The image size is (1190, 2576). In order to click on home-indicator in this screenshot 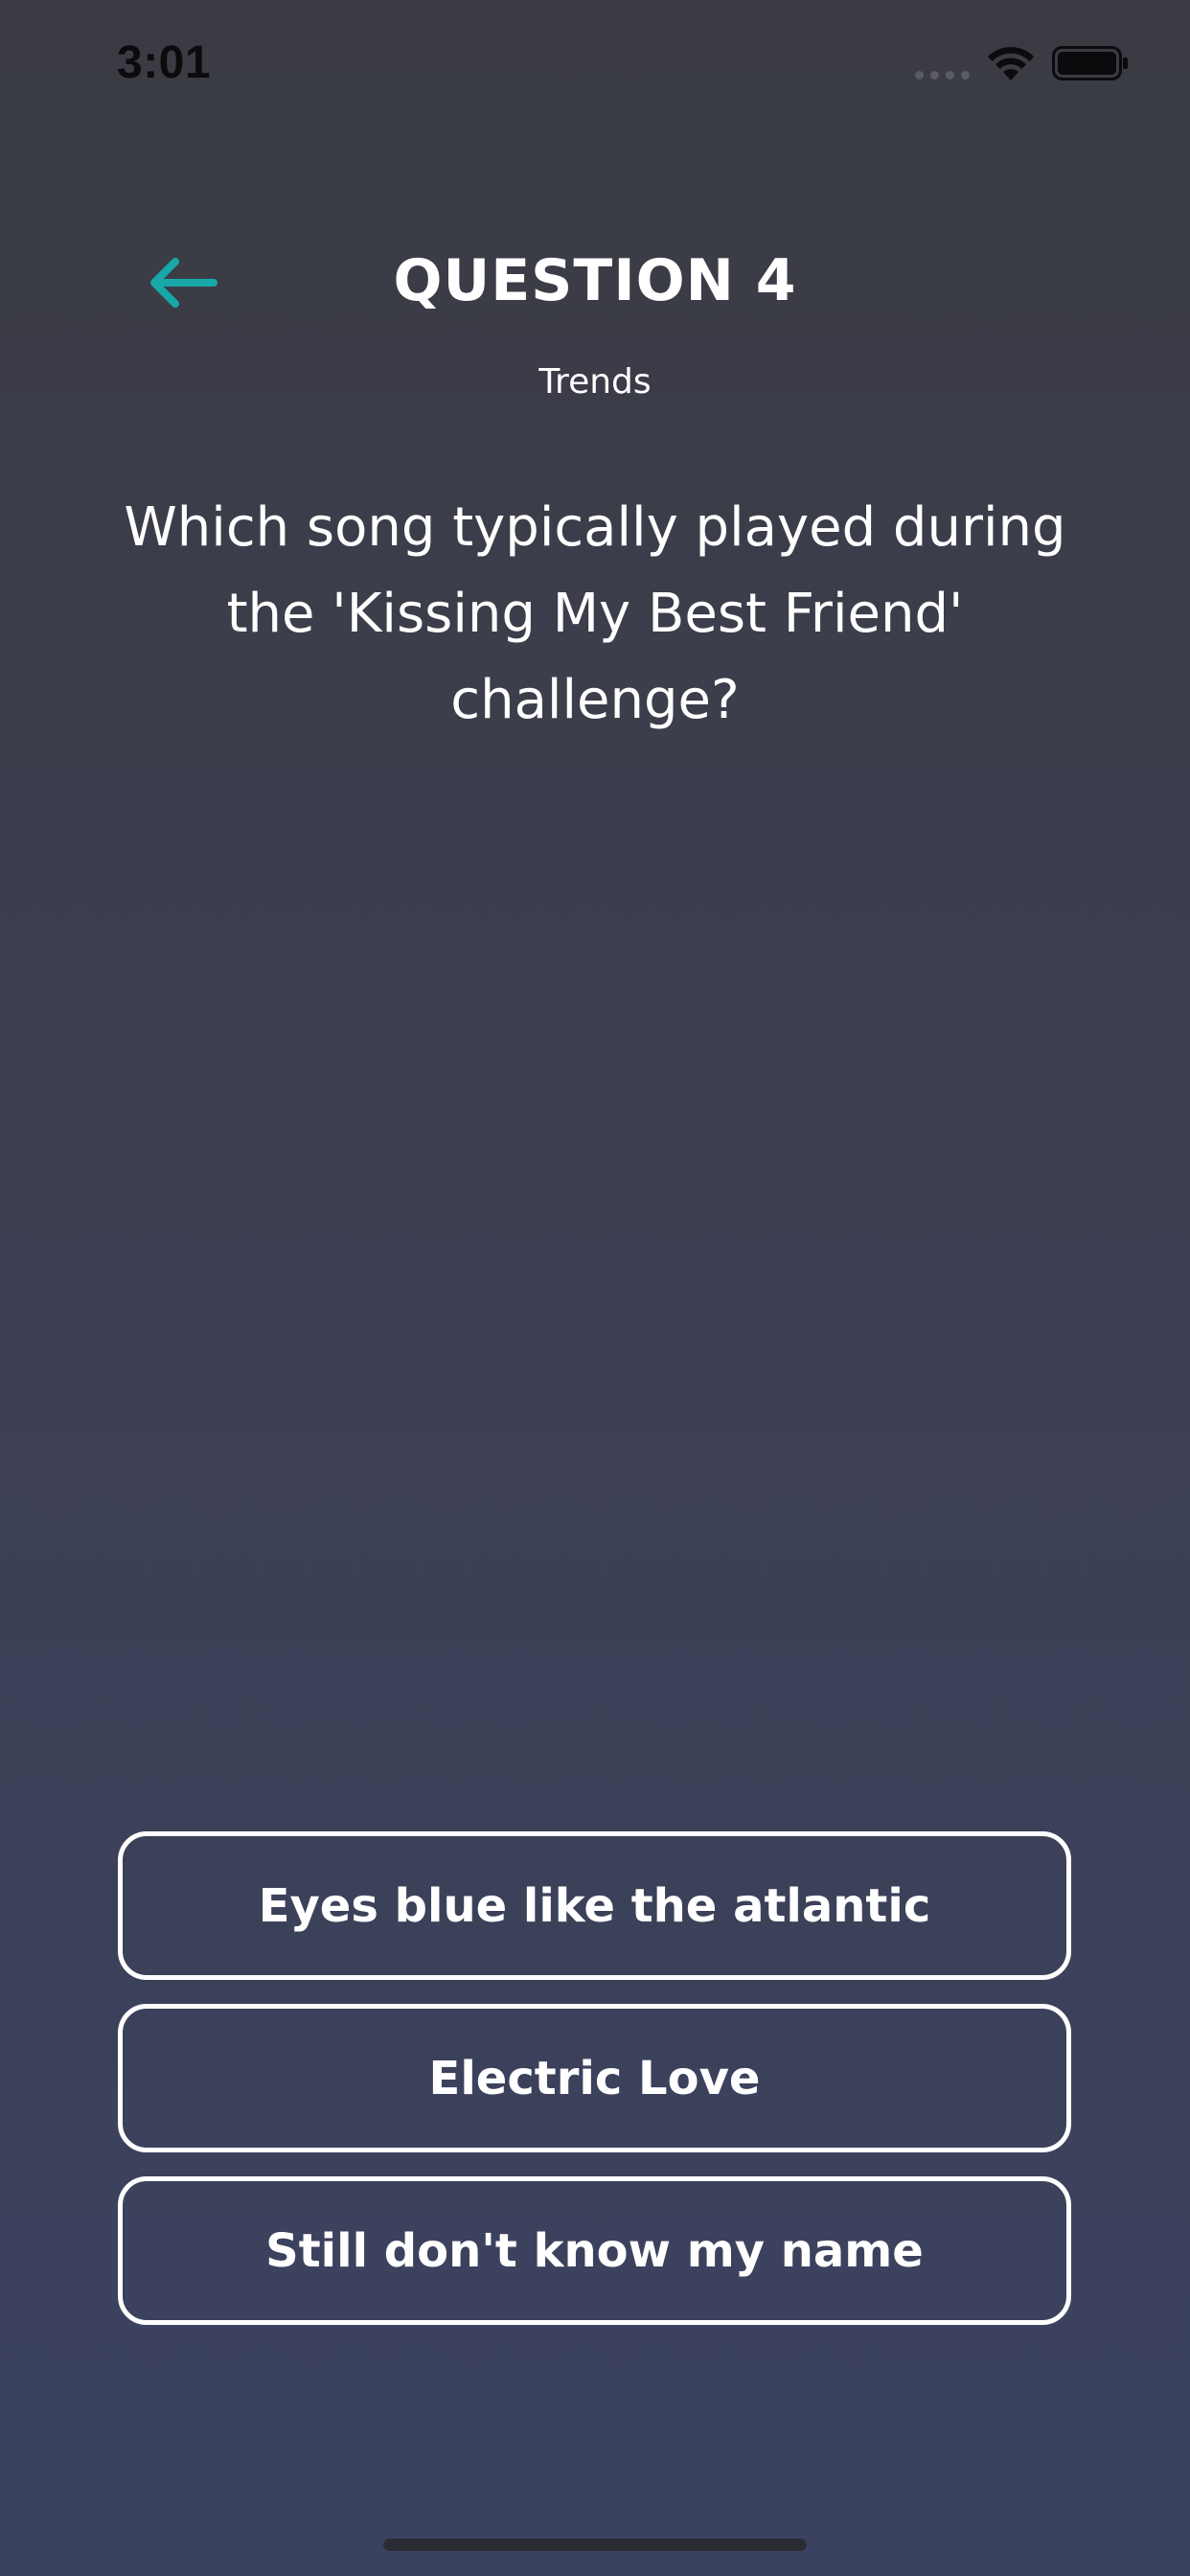, I will do `click(595, 2545)`.